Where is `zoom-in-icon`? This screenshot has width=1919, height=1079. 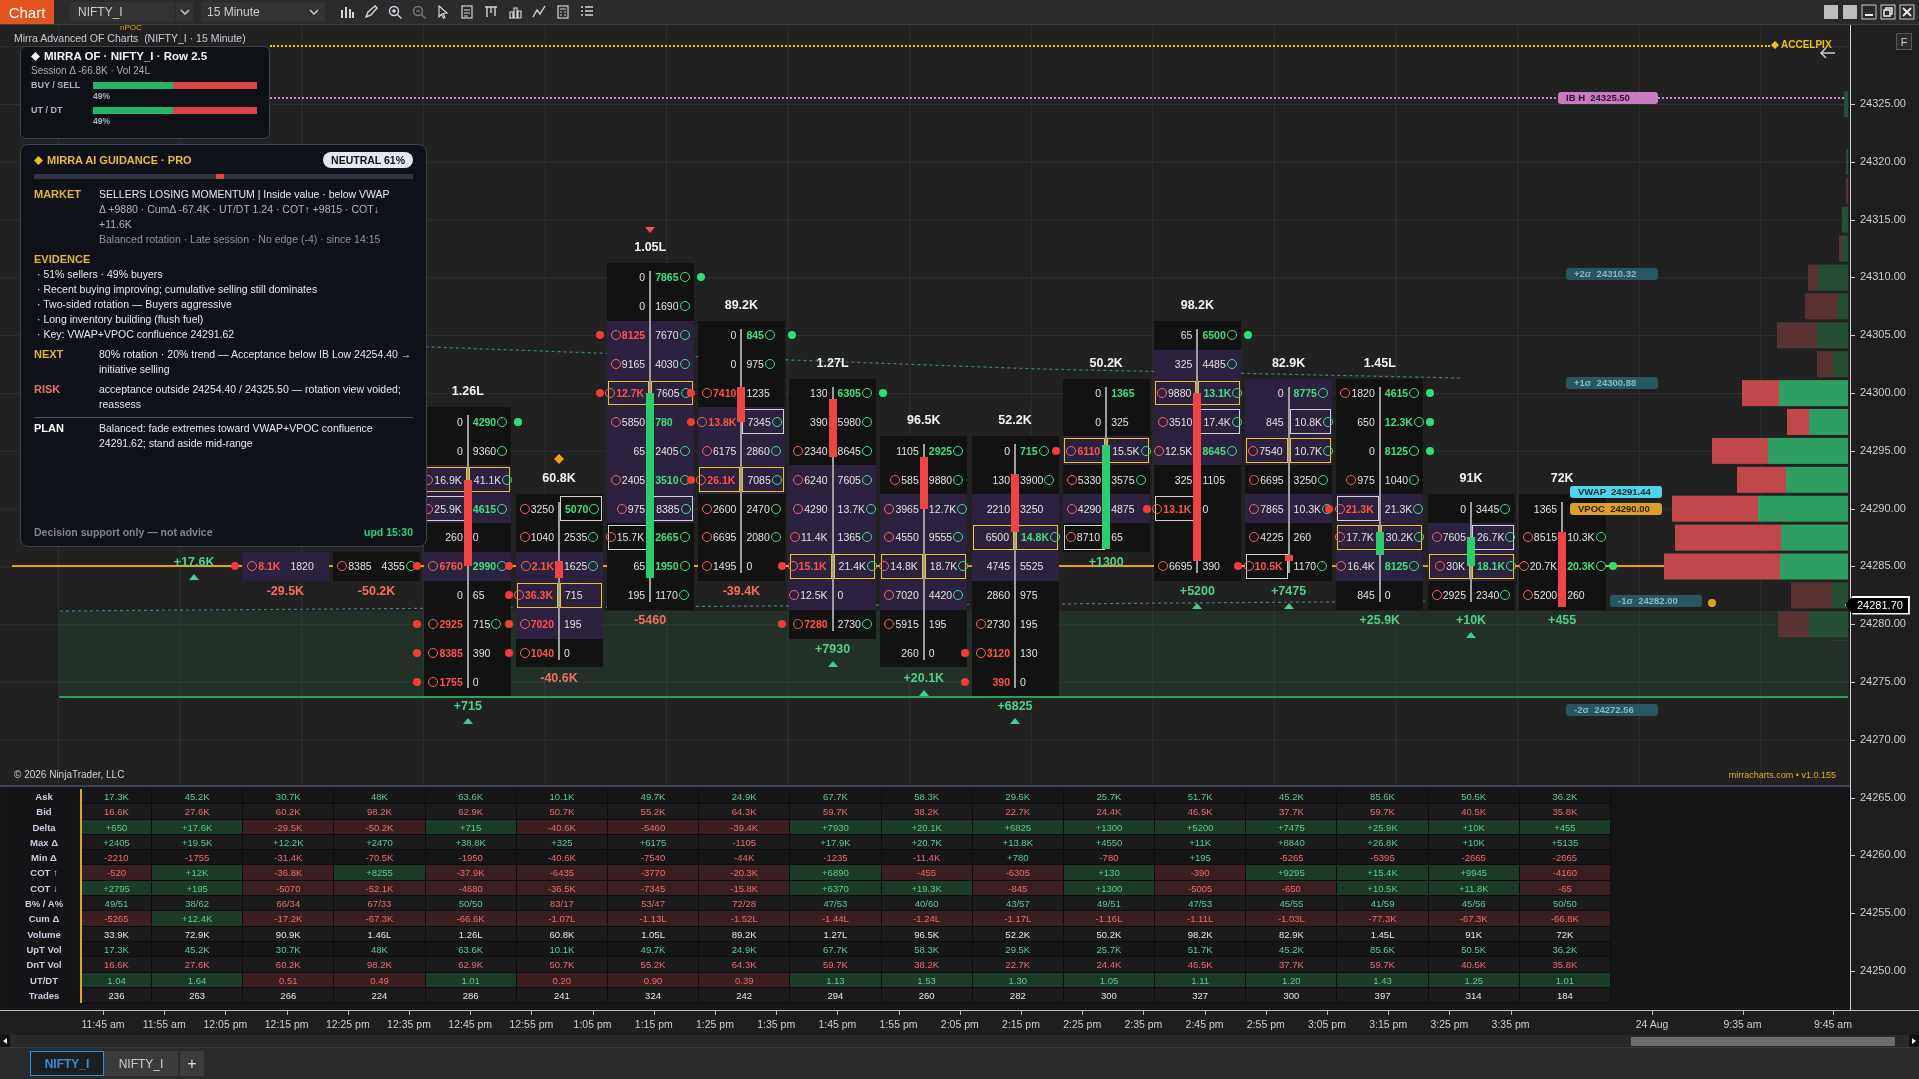 zoom-in-icon is located at coordinates (395, 12).